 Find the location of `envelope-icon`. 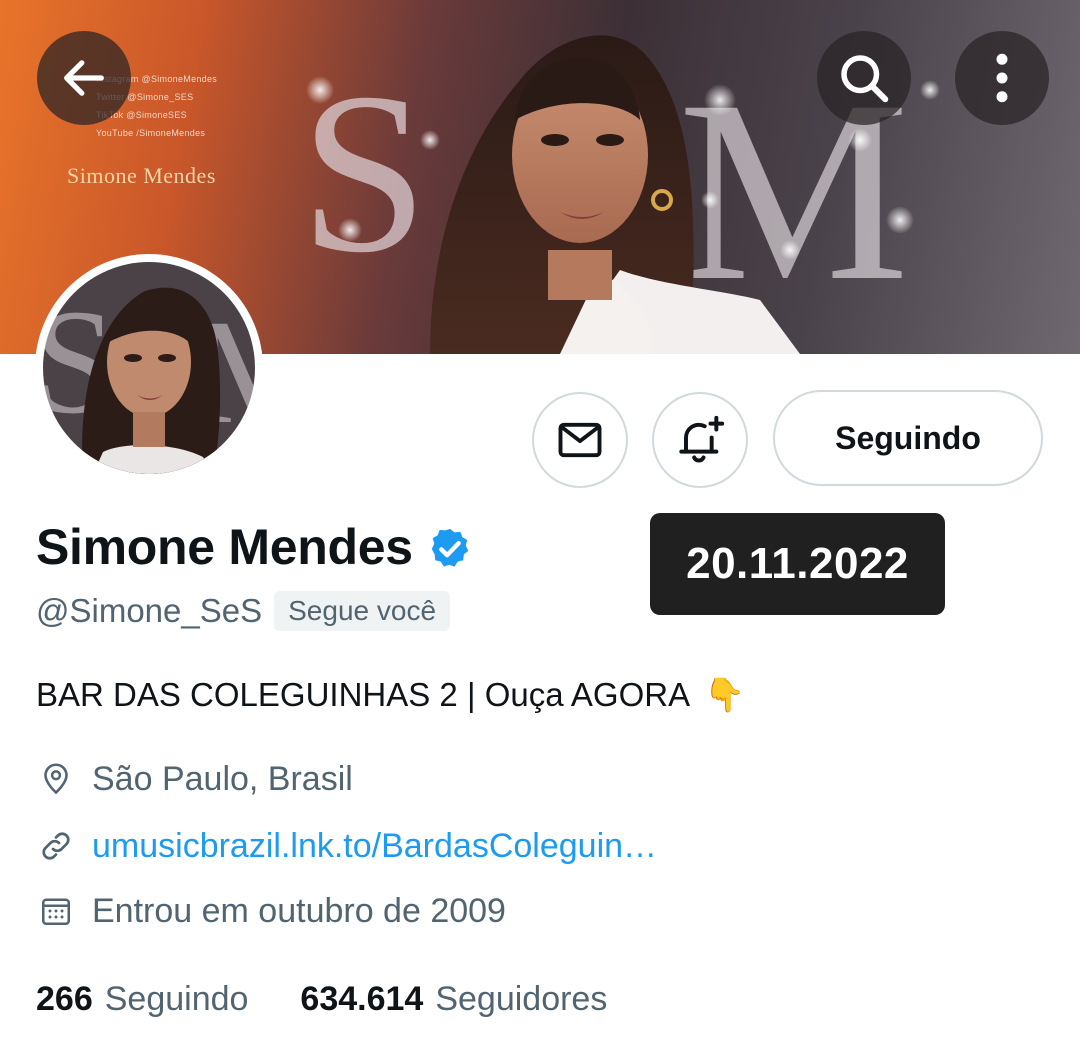

envelope-icon is located at coordinates (580, 440).